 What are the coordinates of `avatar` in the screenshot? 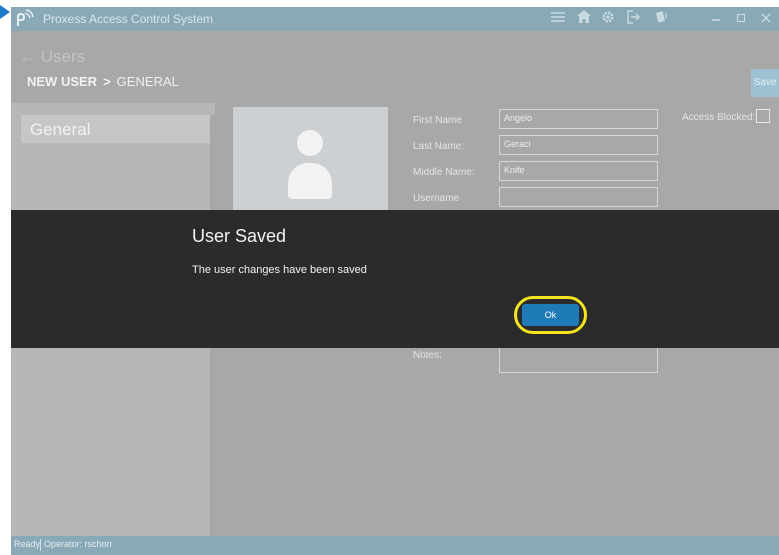 It's located at (310, 162).